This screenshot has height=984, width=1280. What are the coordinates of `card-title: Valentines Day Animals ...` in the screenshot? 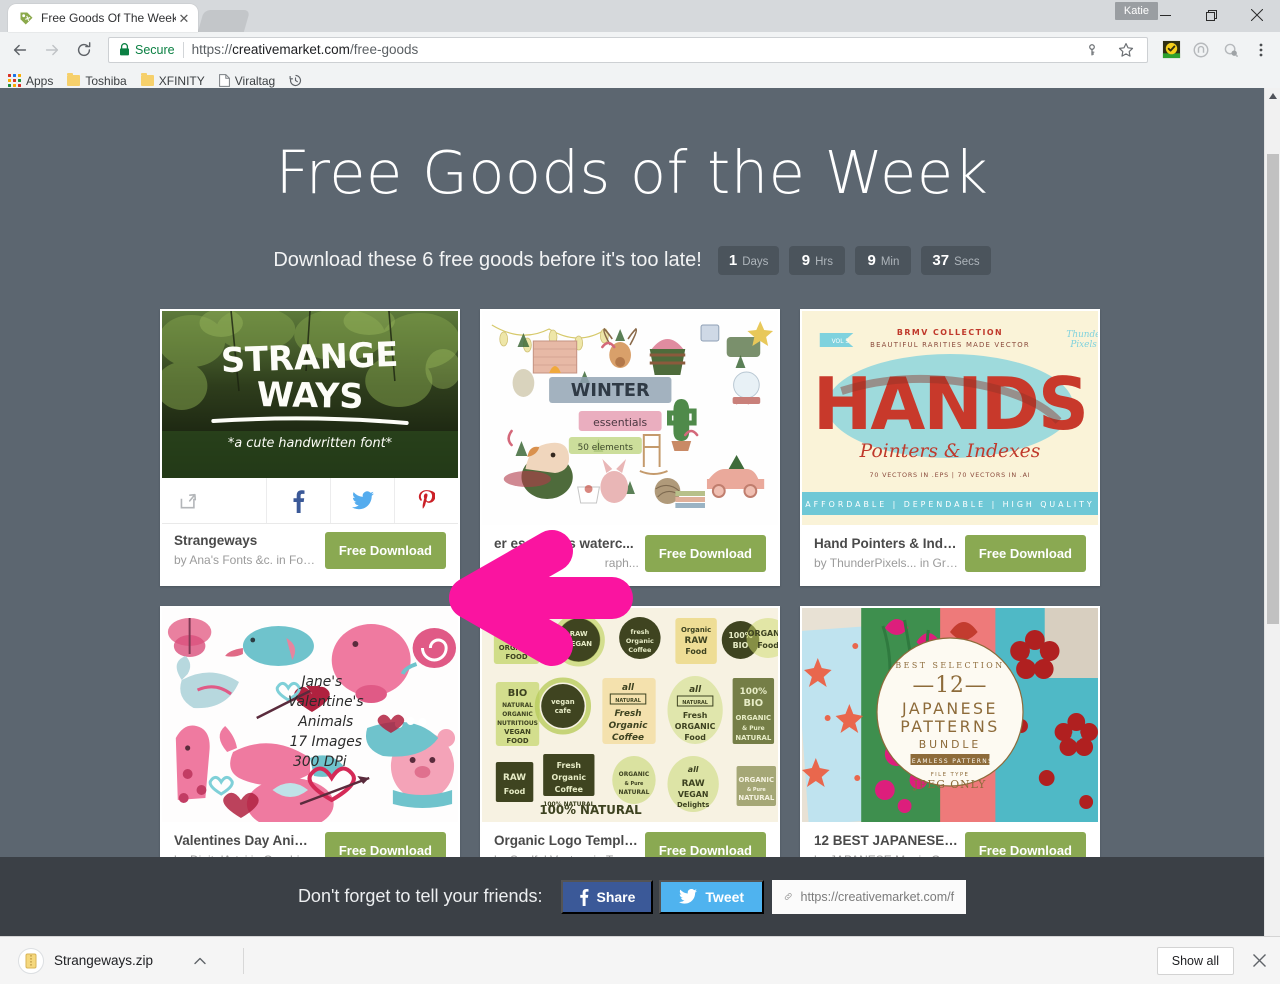 It's located at (246, 840).